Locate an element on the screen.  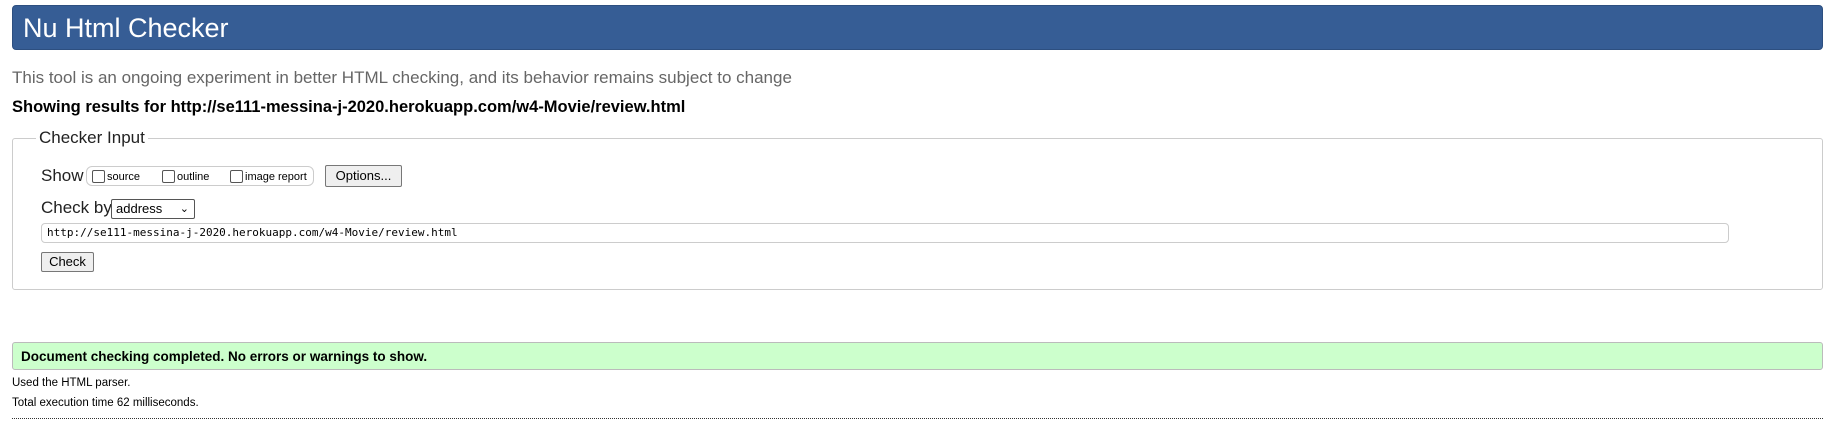
check-by-select: address ⌄ is located at coordinates (153, 209).